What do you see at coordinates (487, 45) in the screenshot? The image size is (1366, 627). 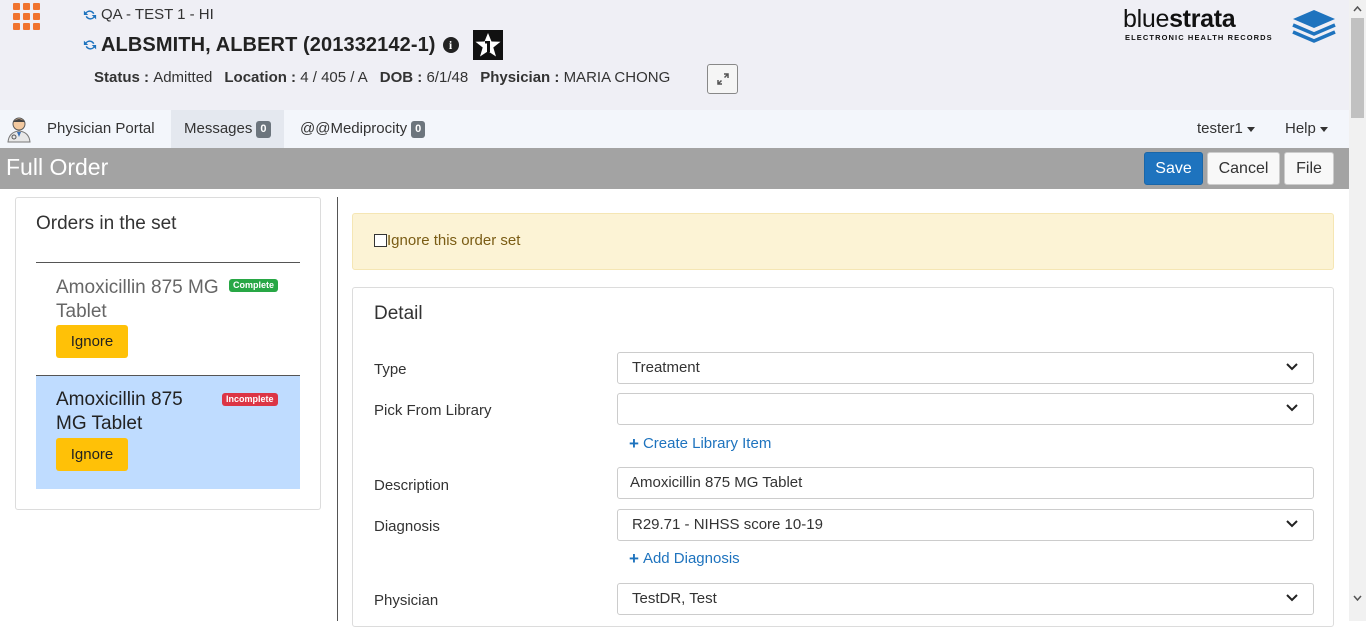 I see `star-badge-icon` at bounding box center [487, 45].